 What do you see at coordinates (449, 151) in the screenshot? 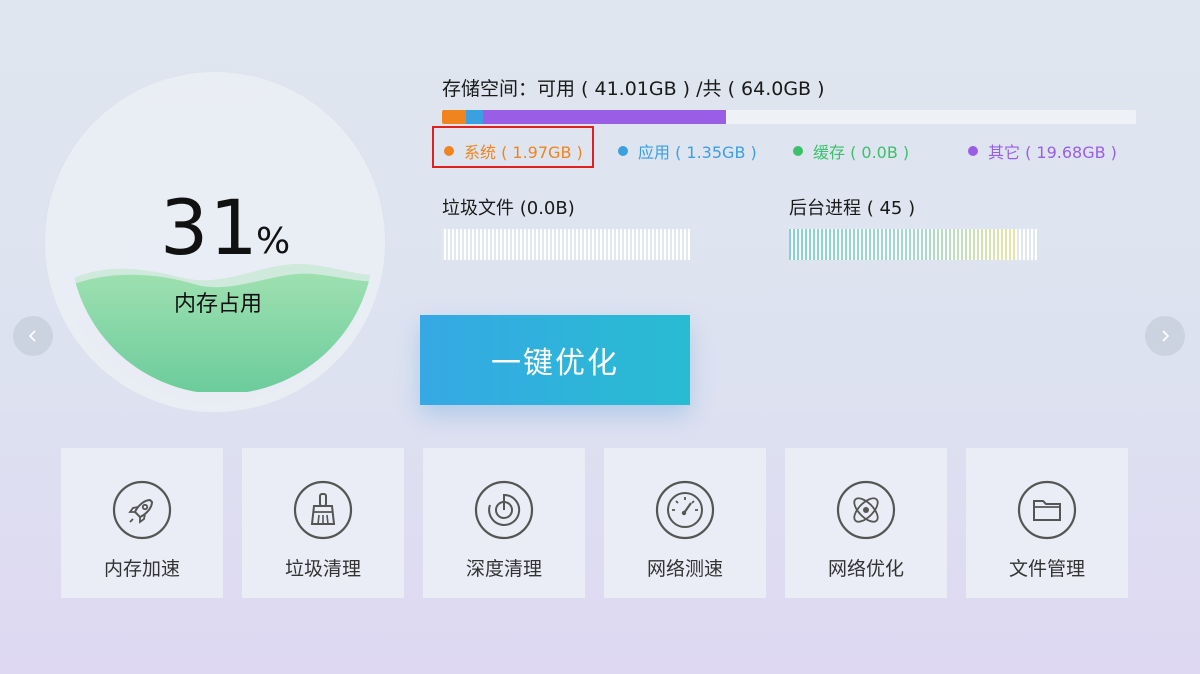
I see `legend-system-dot` at bounding box center [449, 151].